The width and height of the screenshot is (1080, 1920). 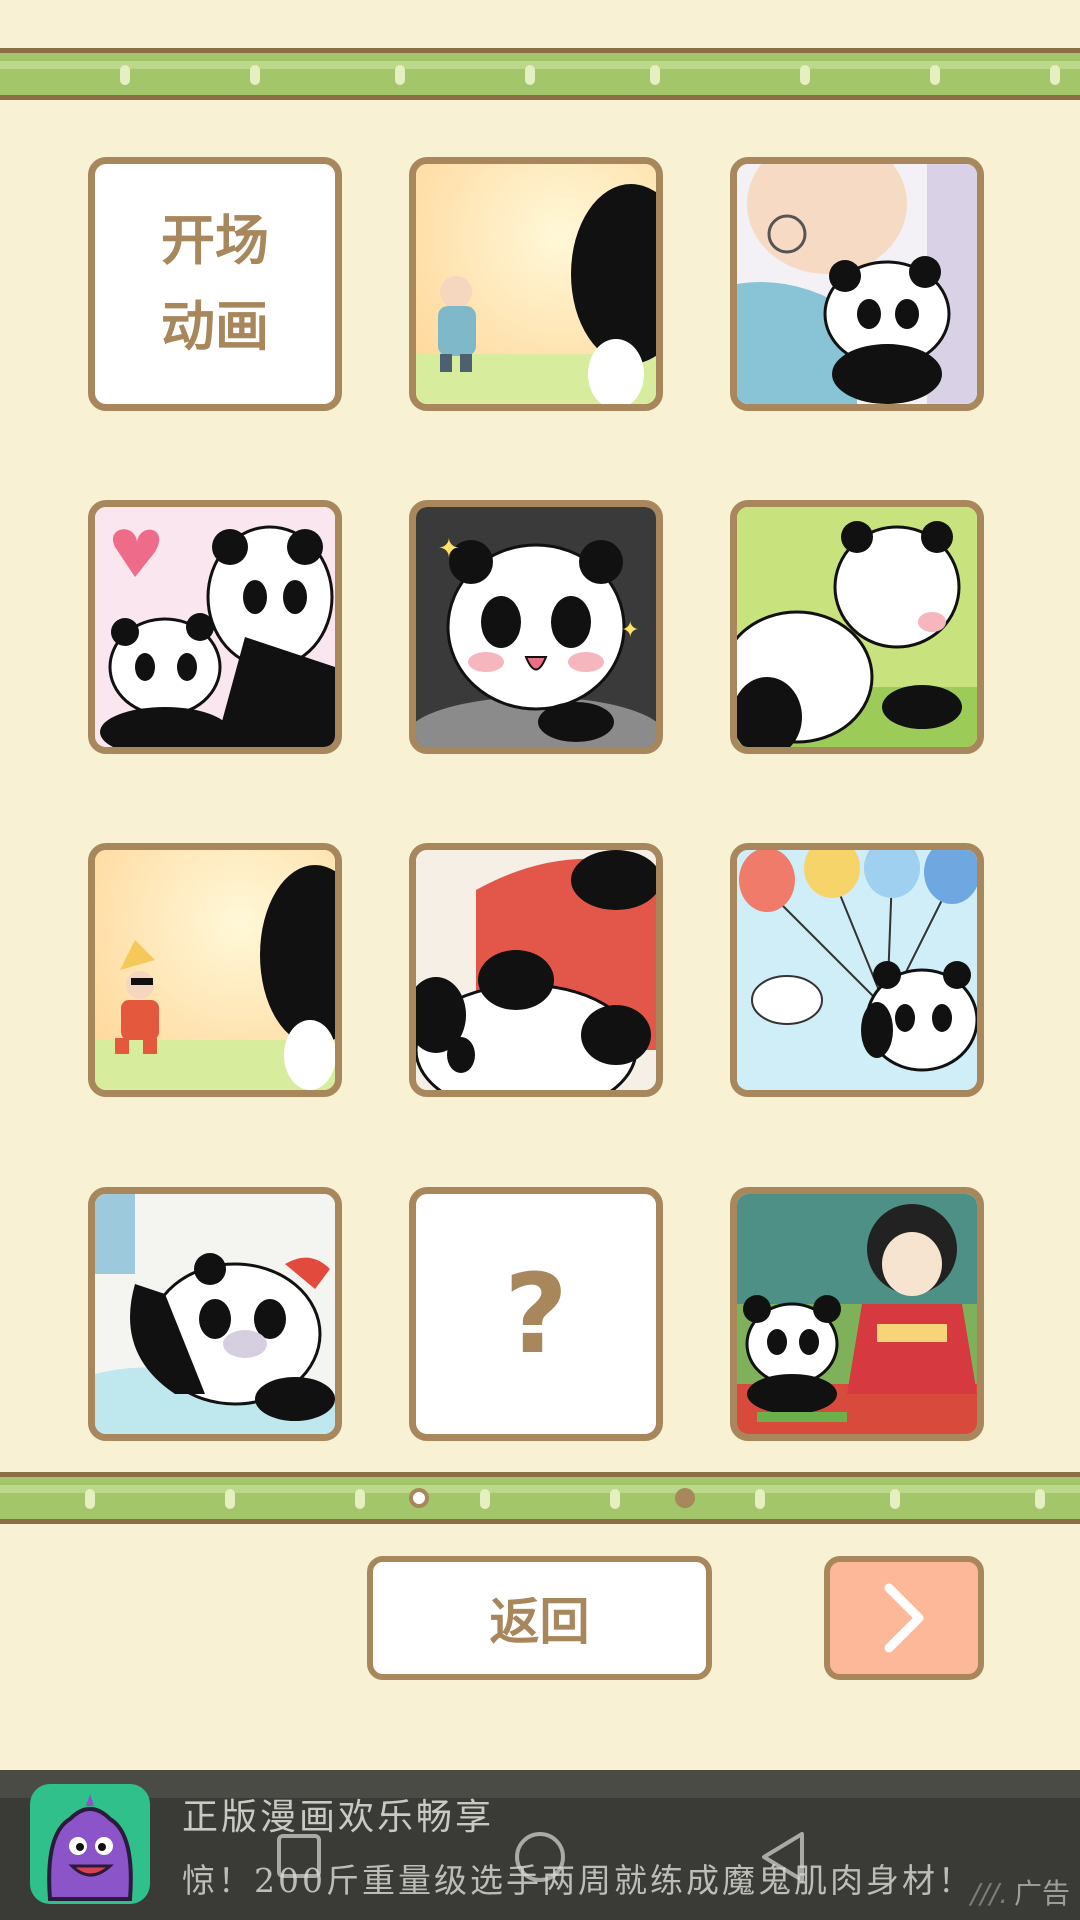 I want to click on purple-ghost-app-icon, so click(x=90, y=1844).